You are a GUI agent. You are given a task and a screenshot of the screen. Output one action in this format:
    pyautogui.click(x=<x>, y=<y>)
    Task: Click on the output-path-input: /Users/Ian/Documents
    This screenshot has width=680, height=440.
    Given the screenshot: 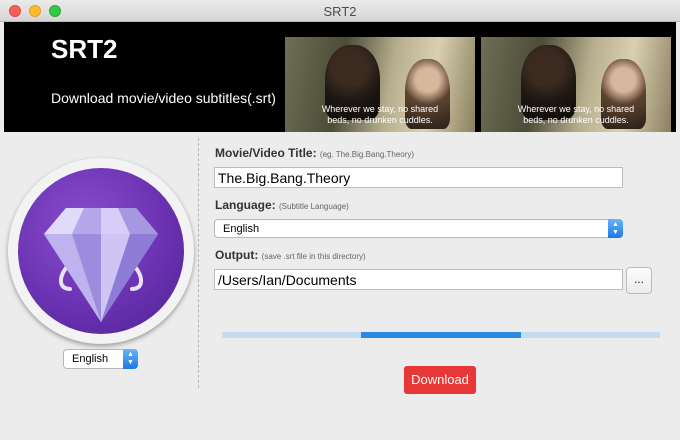 What is the action you would take?
    pyautogui.click(x=418, y=279)
    